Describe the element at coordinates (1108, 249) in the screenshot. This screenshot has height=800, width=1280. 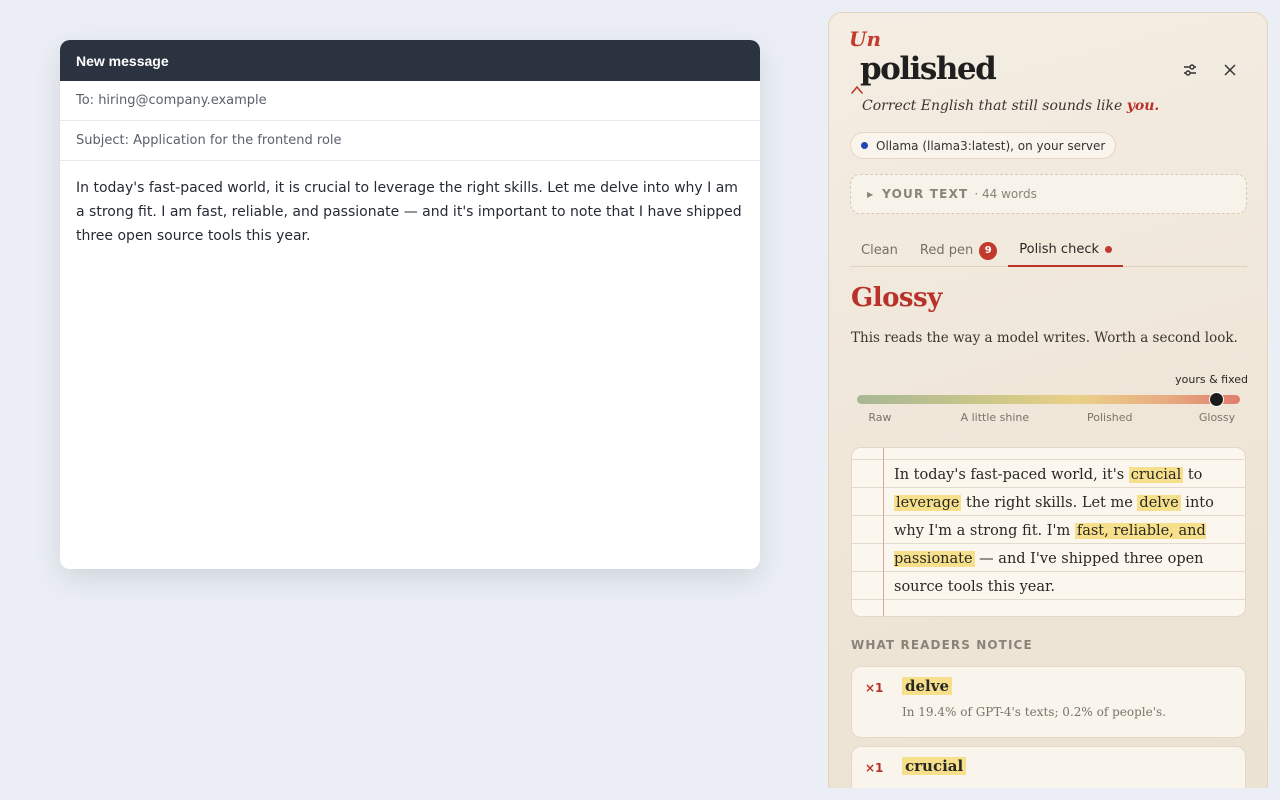
I see `active-dot-icon` at that location.